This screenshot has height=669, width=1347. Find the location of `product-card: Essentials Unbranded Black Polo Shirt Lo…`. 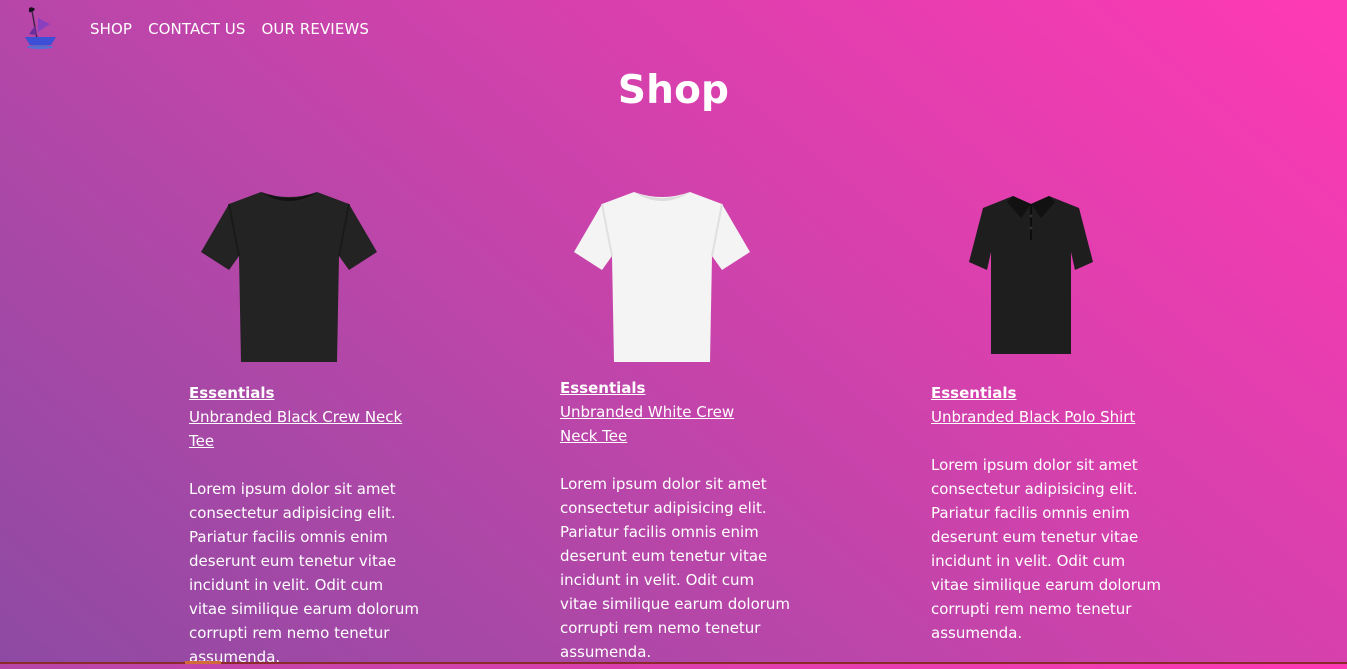

product-card: Essentials Unbranded Black Polo Shirt Lo… is located at coordinates (1048, 413).